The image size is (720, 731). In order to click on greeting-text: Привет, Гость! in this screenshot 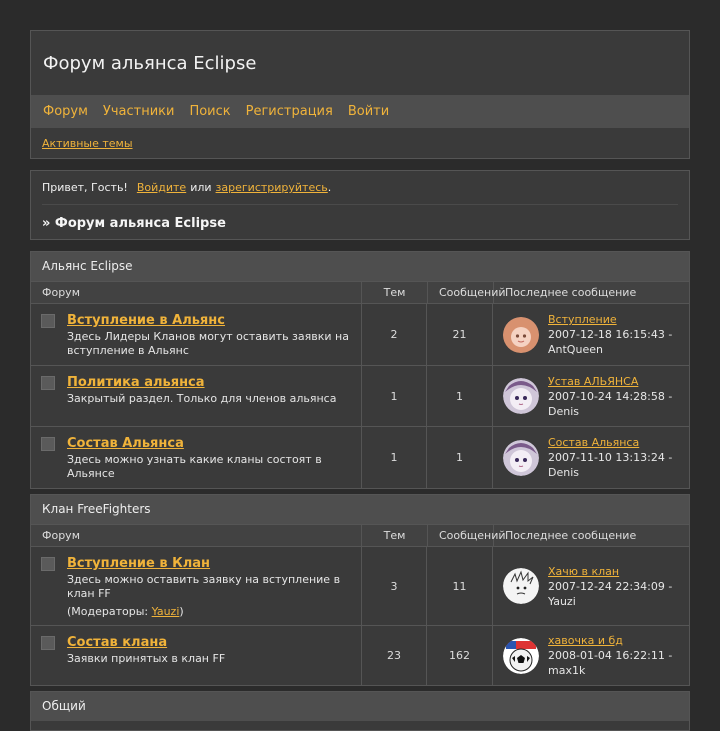, I will do `click(85, 187)`.